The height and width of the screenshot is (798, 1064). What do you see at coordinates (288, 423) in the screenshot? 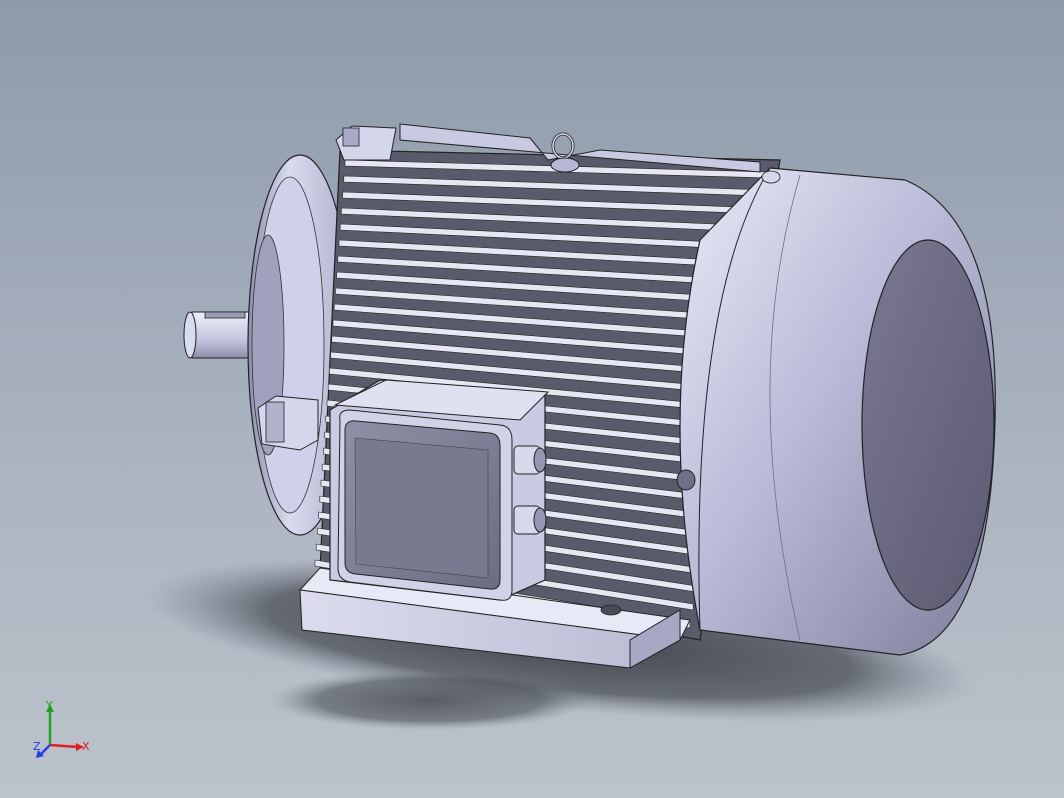
I see `lower-flange-bolt` at bounding box center [288, 423].